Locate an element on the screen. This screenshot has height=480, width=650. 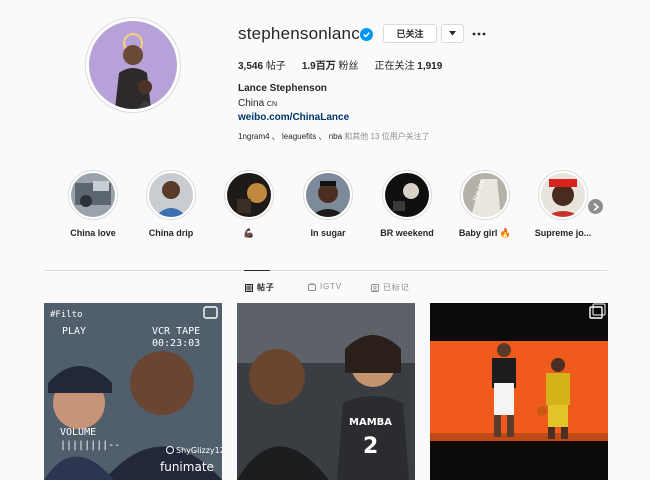
highlight-label: China love is located at coordinates (93, 233).